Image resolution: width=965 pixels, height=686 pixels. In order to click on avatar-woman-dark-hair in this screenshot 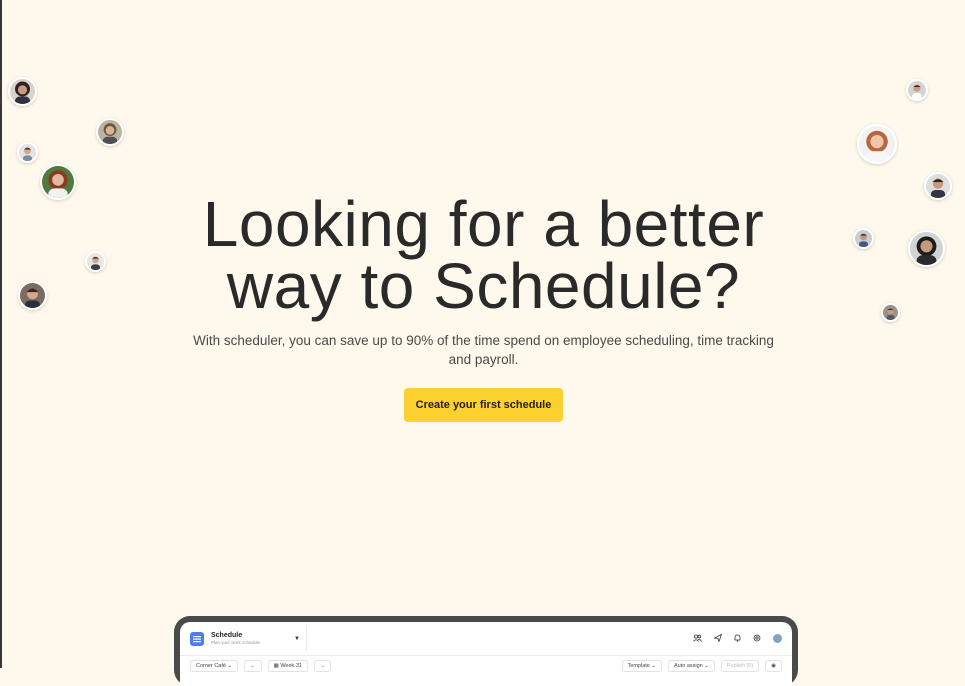, I will do `click(22, 91)`.